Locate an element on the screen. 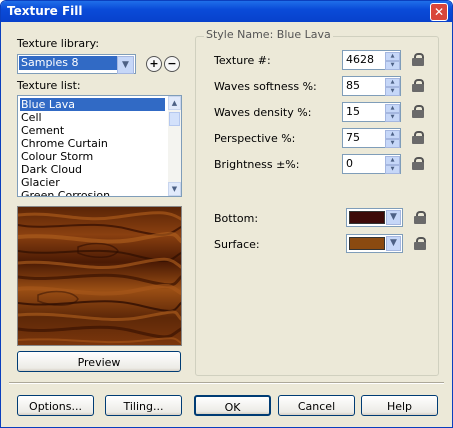  texture-number-spinner: ▲ ▼ is located at coordinates (392, 61).